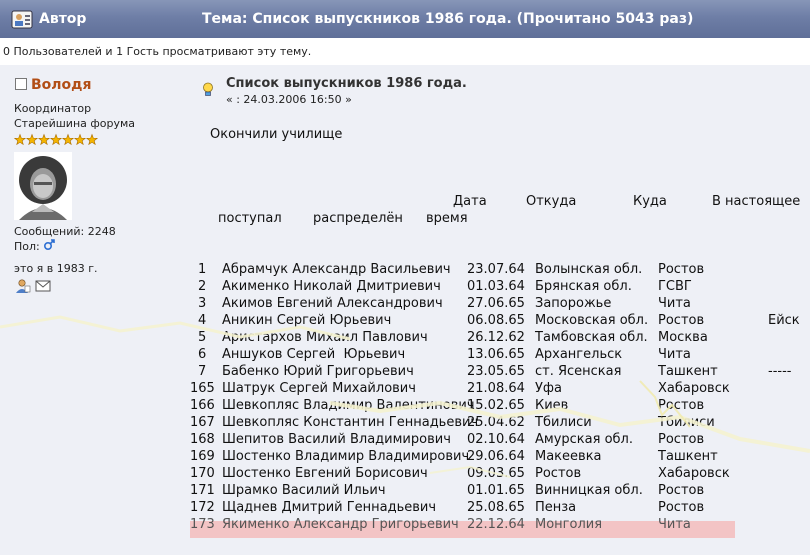 The image size is (810, 555). I want to click on author-rank: Старейшина форума, so click(75, 123).